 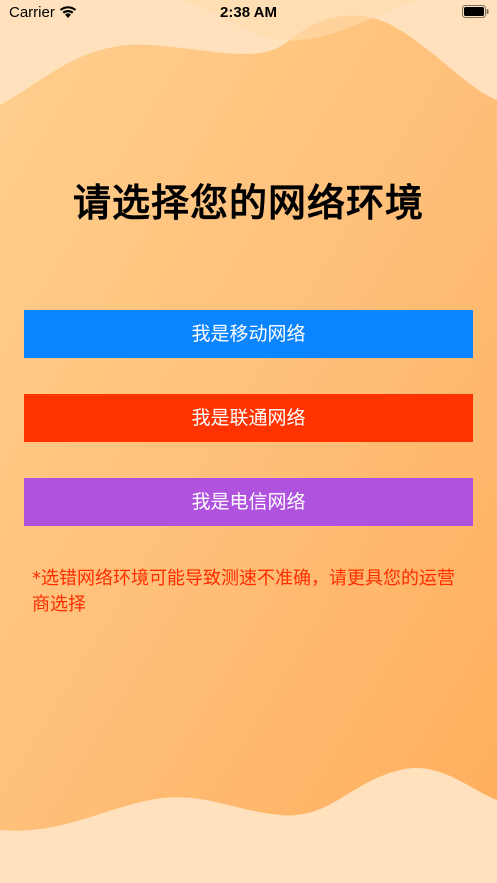 What do you see at coordinates (475, 11) in the screenshot?
I see `battery-icon` at bounding box center [475, 11].